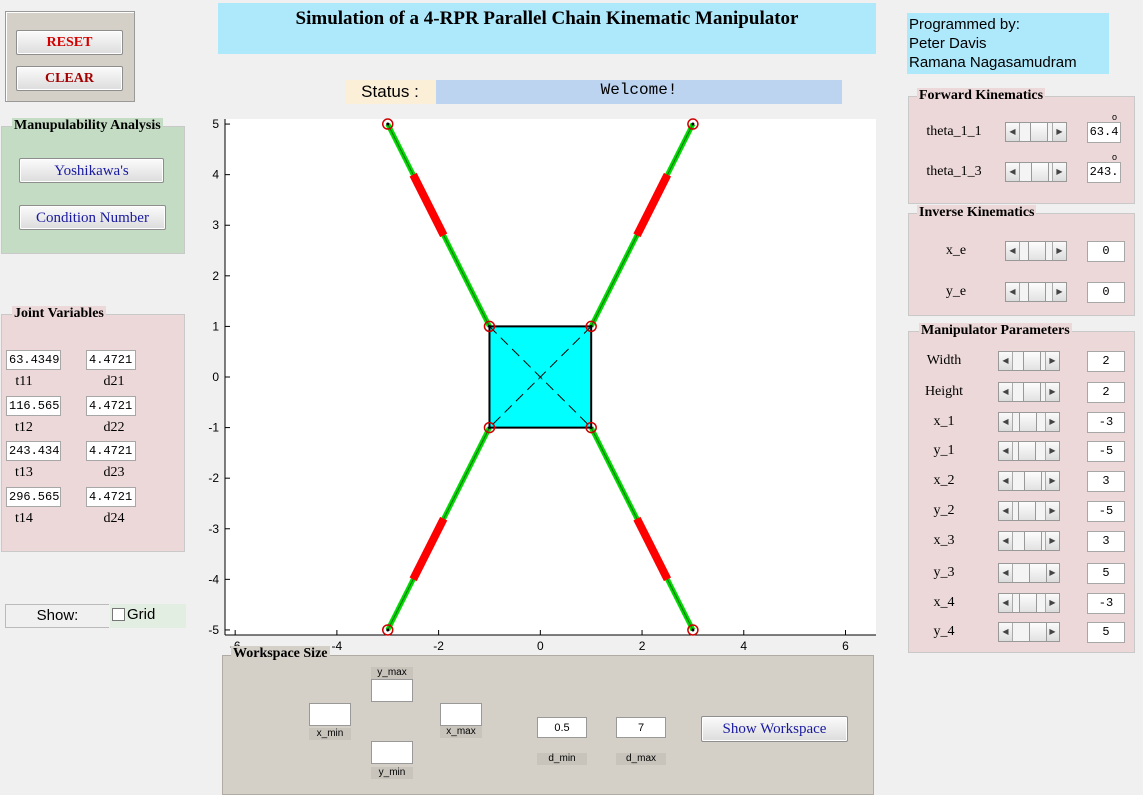 The width and height of the screenshot is (1143, 795). I want to click on show-workspace-button: Show Workspace, so click(774, 729).